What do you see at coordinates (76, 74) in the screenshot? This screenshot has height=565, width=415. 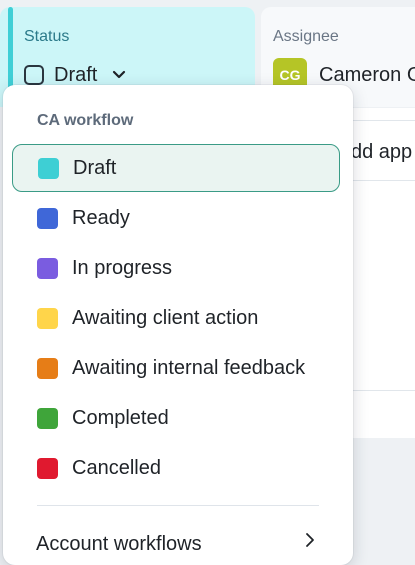 I see `status-current-value: Draft` at bounding box center [76, 74].